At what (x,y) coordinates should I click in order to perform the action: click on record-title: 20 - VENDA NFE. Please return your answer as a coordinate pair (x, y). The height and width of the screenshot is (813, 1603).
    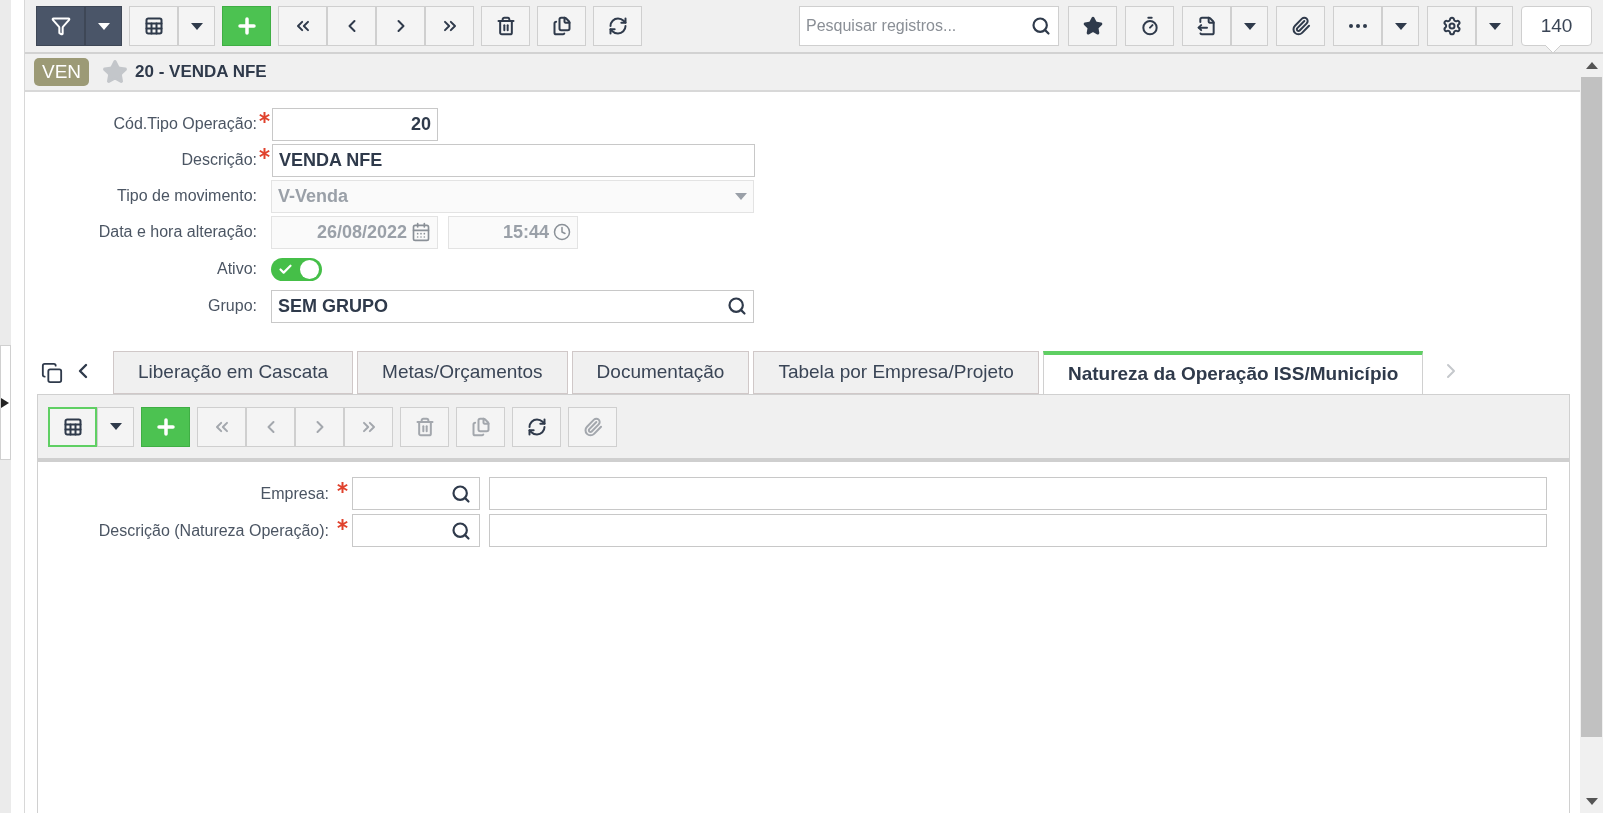
    Looking at the image, I should click on (201, 72).